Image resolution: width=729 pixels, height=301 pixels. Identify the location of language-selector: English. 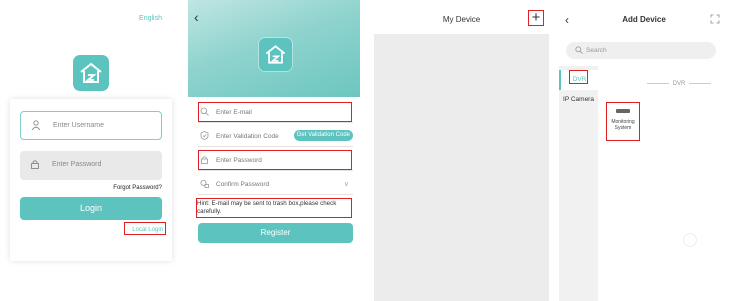
(150, 18).